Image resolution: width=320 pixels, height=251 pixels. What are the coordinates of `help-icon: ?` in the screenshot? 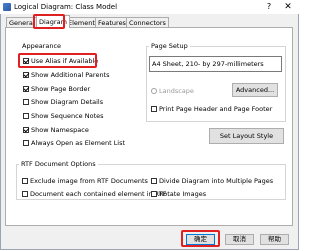 It's located at (269, 7).